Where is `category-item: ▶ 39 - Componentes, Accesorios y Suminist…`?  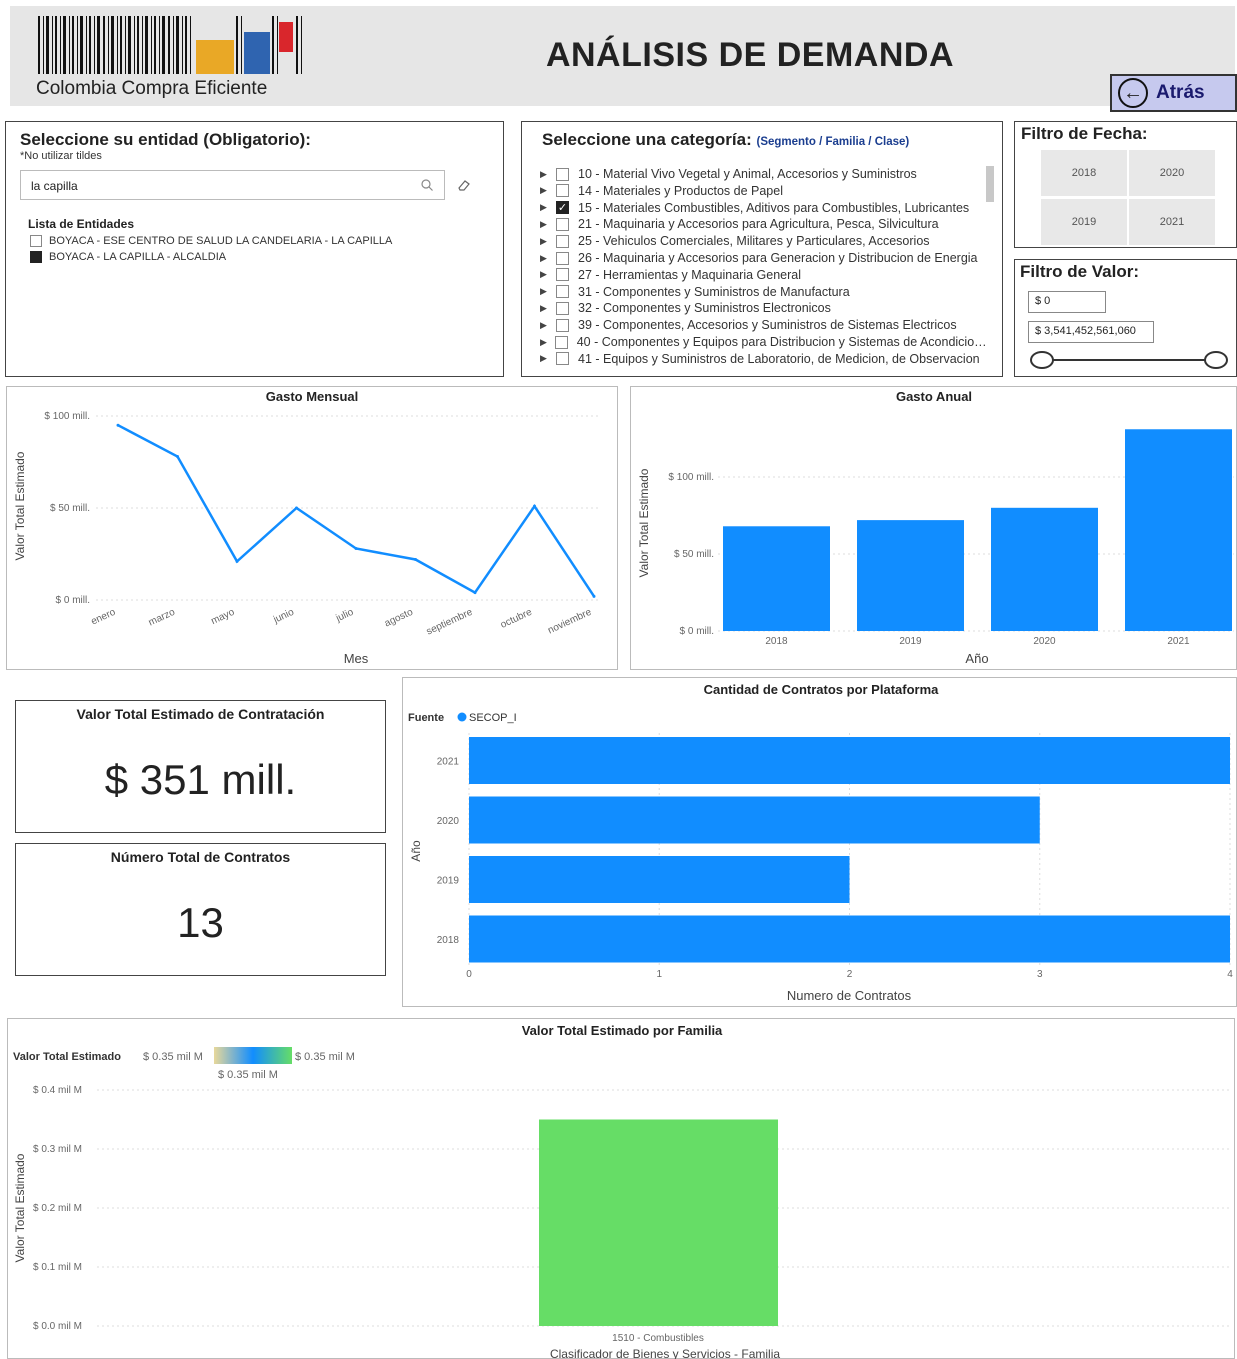
category-item: ▶ 39 - Componentes, Accesorios y Suminist… is located at coordinates (765, 325).